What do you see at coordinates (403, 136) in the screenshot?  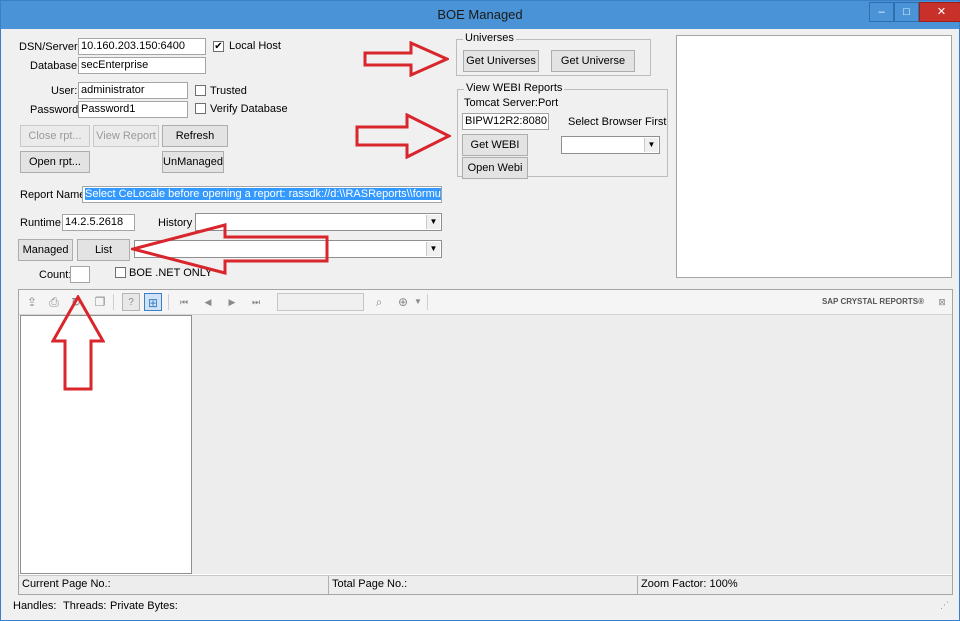 I see `annotation-arrow-webi-icon` at bounding box center [403, 136].